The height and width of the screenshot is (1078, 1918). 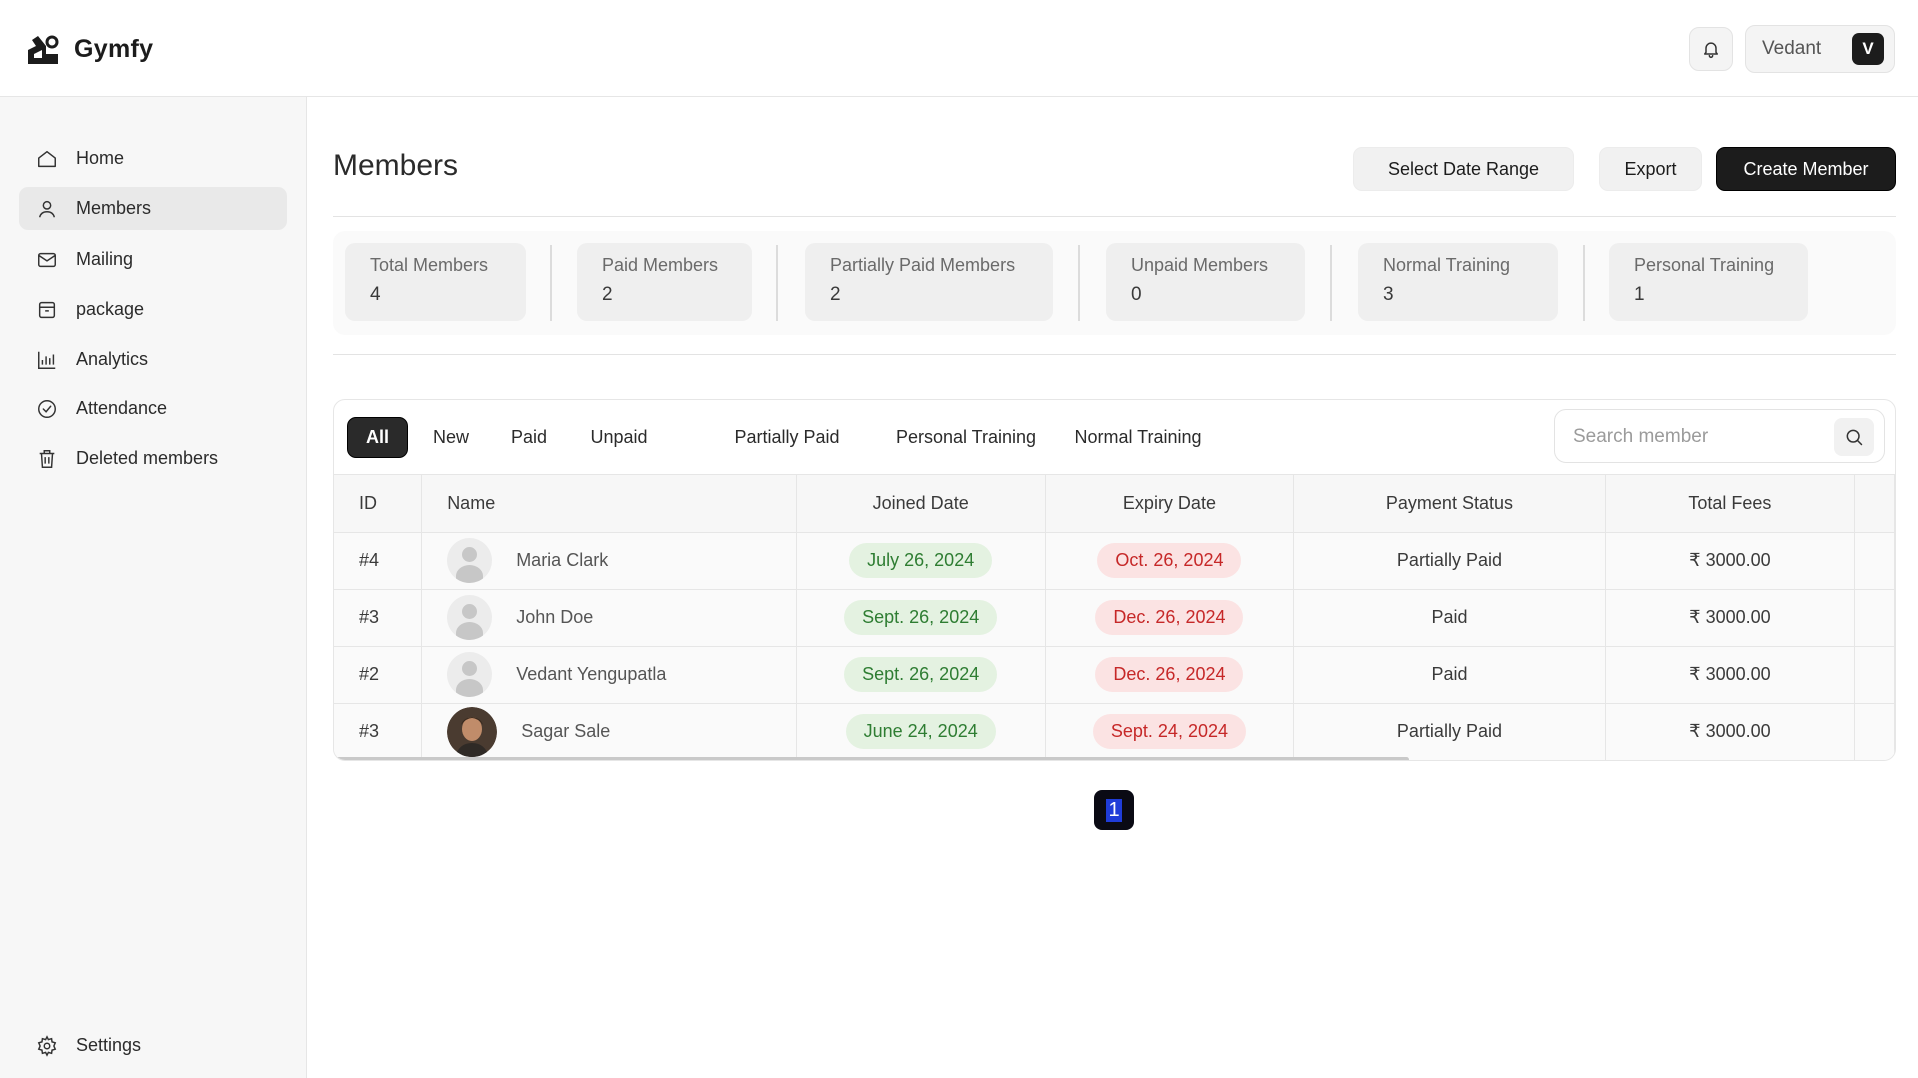 I want to click on brand: Gymfy, so click(x=88, y=49).